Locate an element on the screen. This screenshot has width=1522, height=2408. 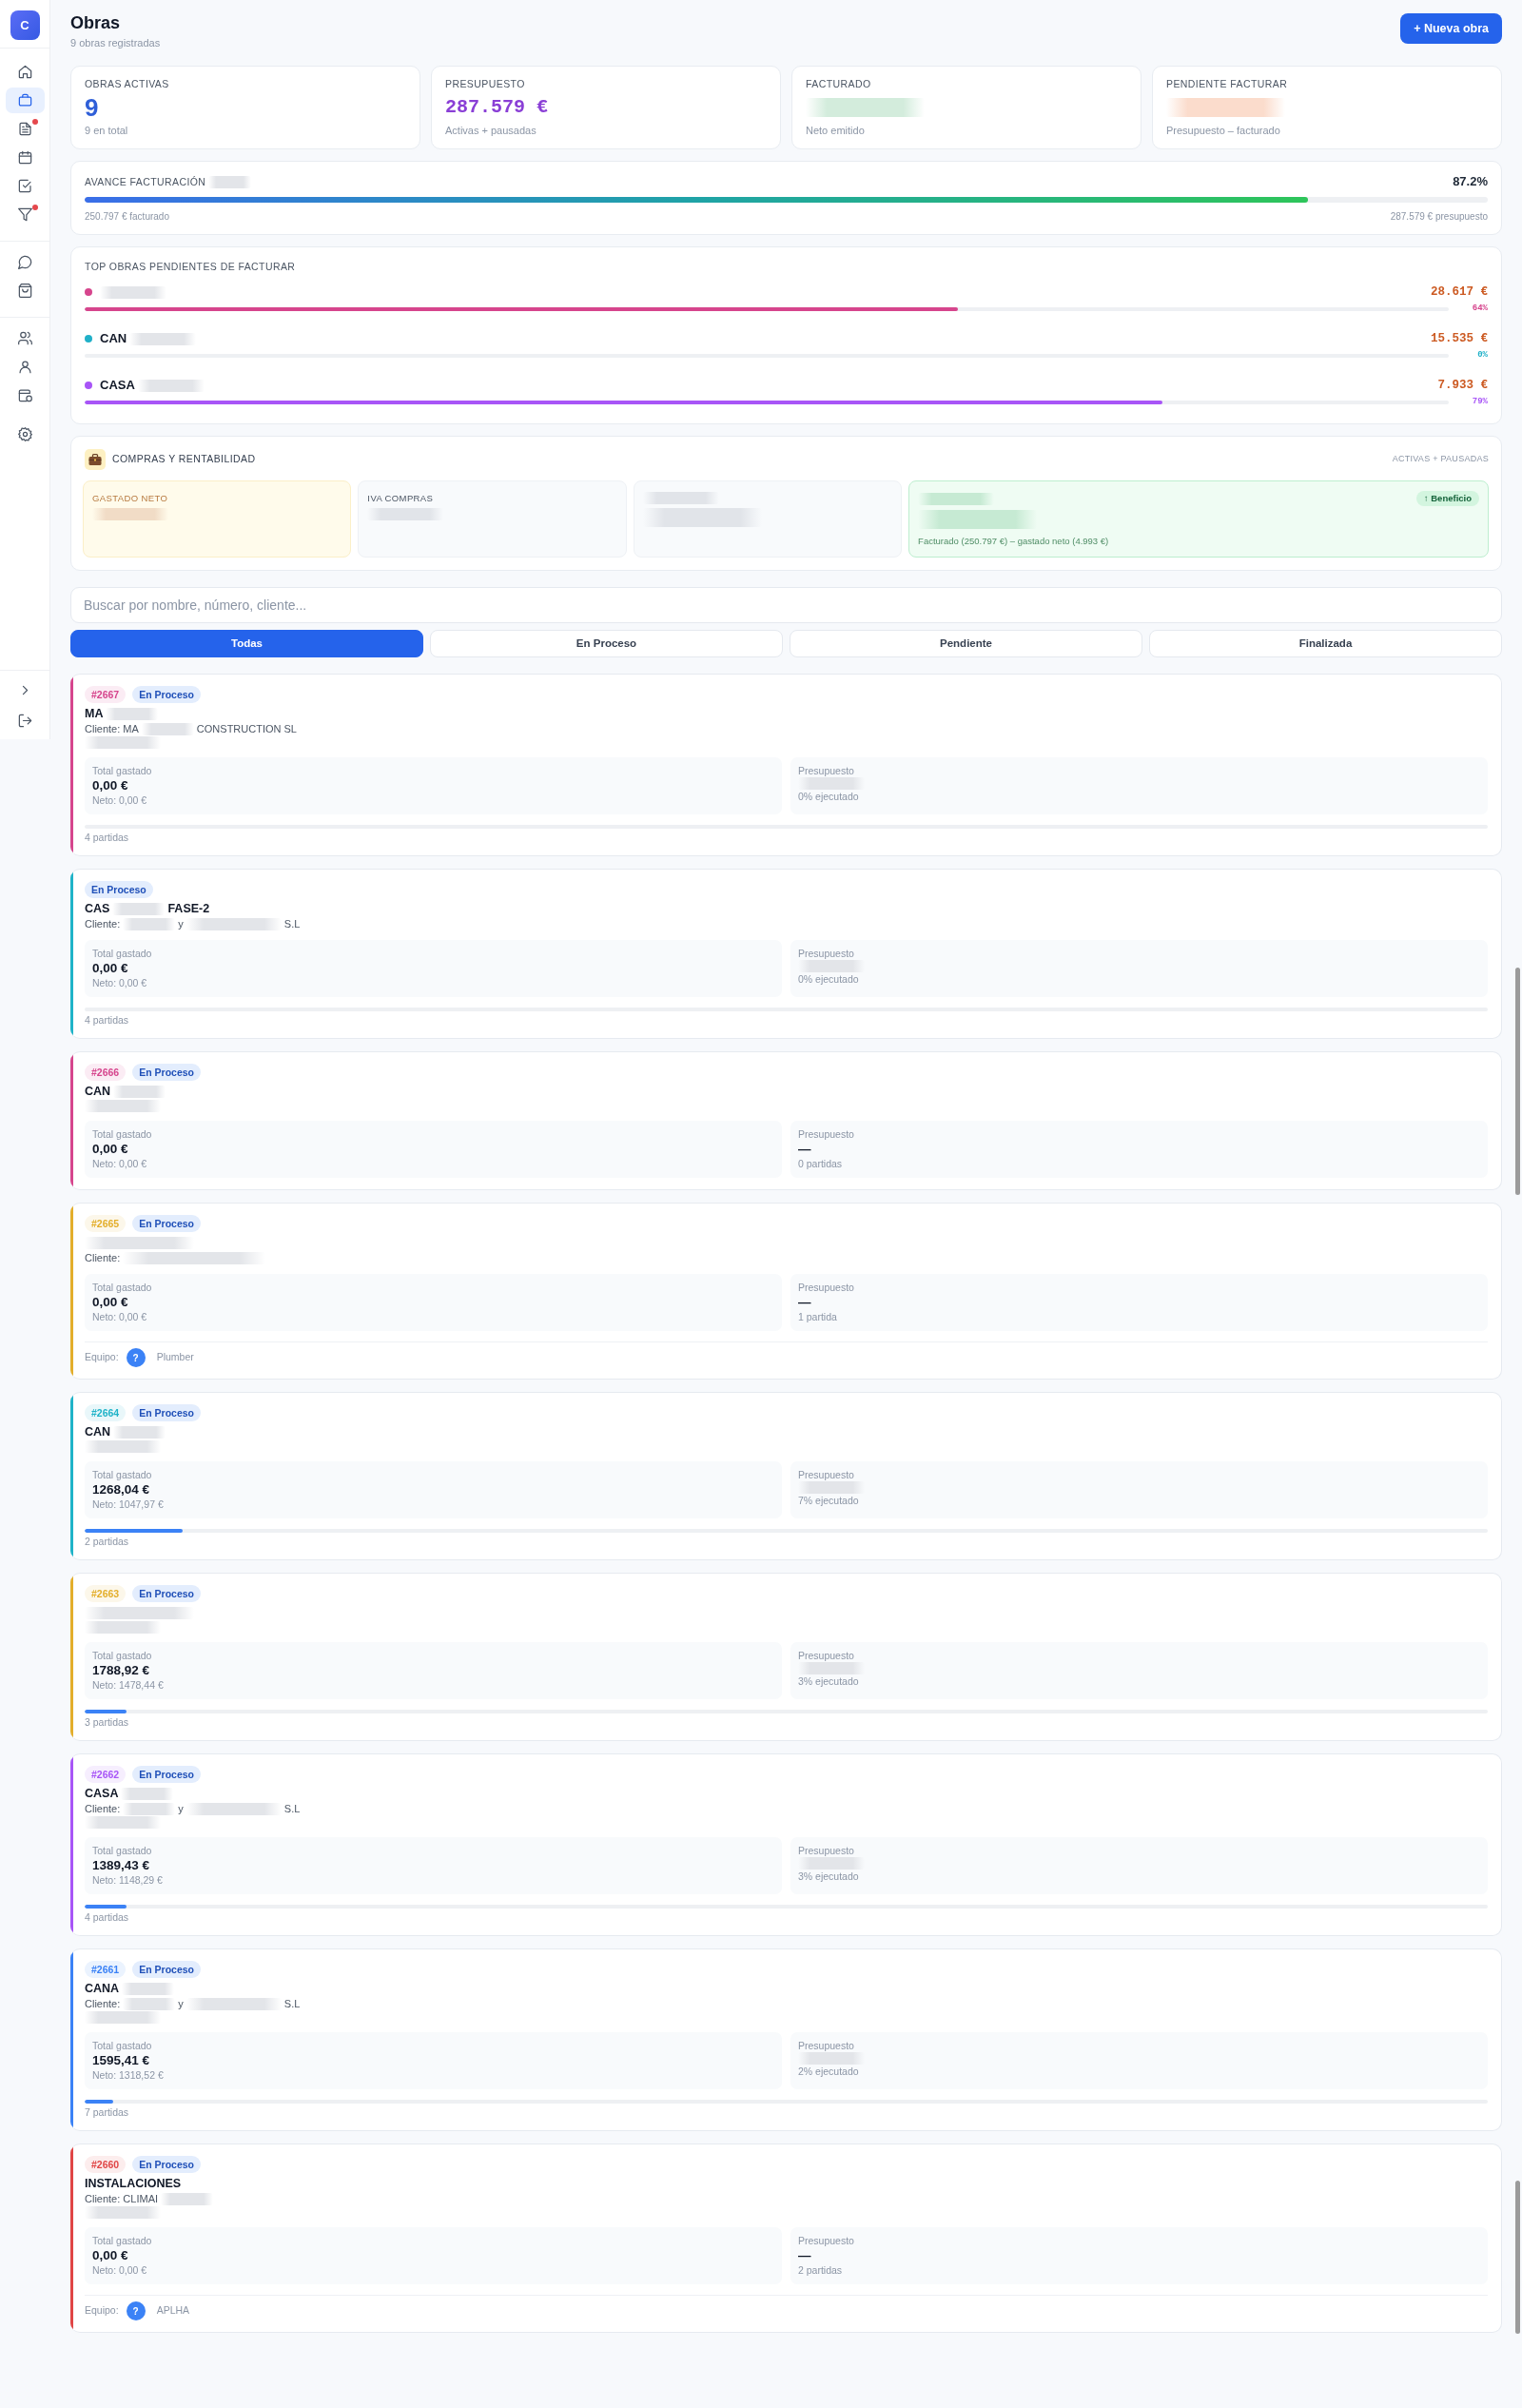
profit-badge: ↑ Beneficio is located at coordinates (1447, 498).